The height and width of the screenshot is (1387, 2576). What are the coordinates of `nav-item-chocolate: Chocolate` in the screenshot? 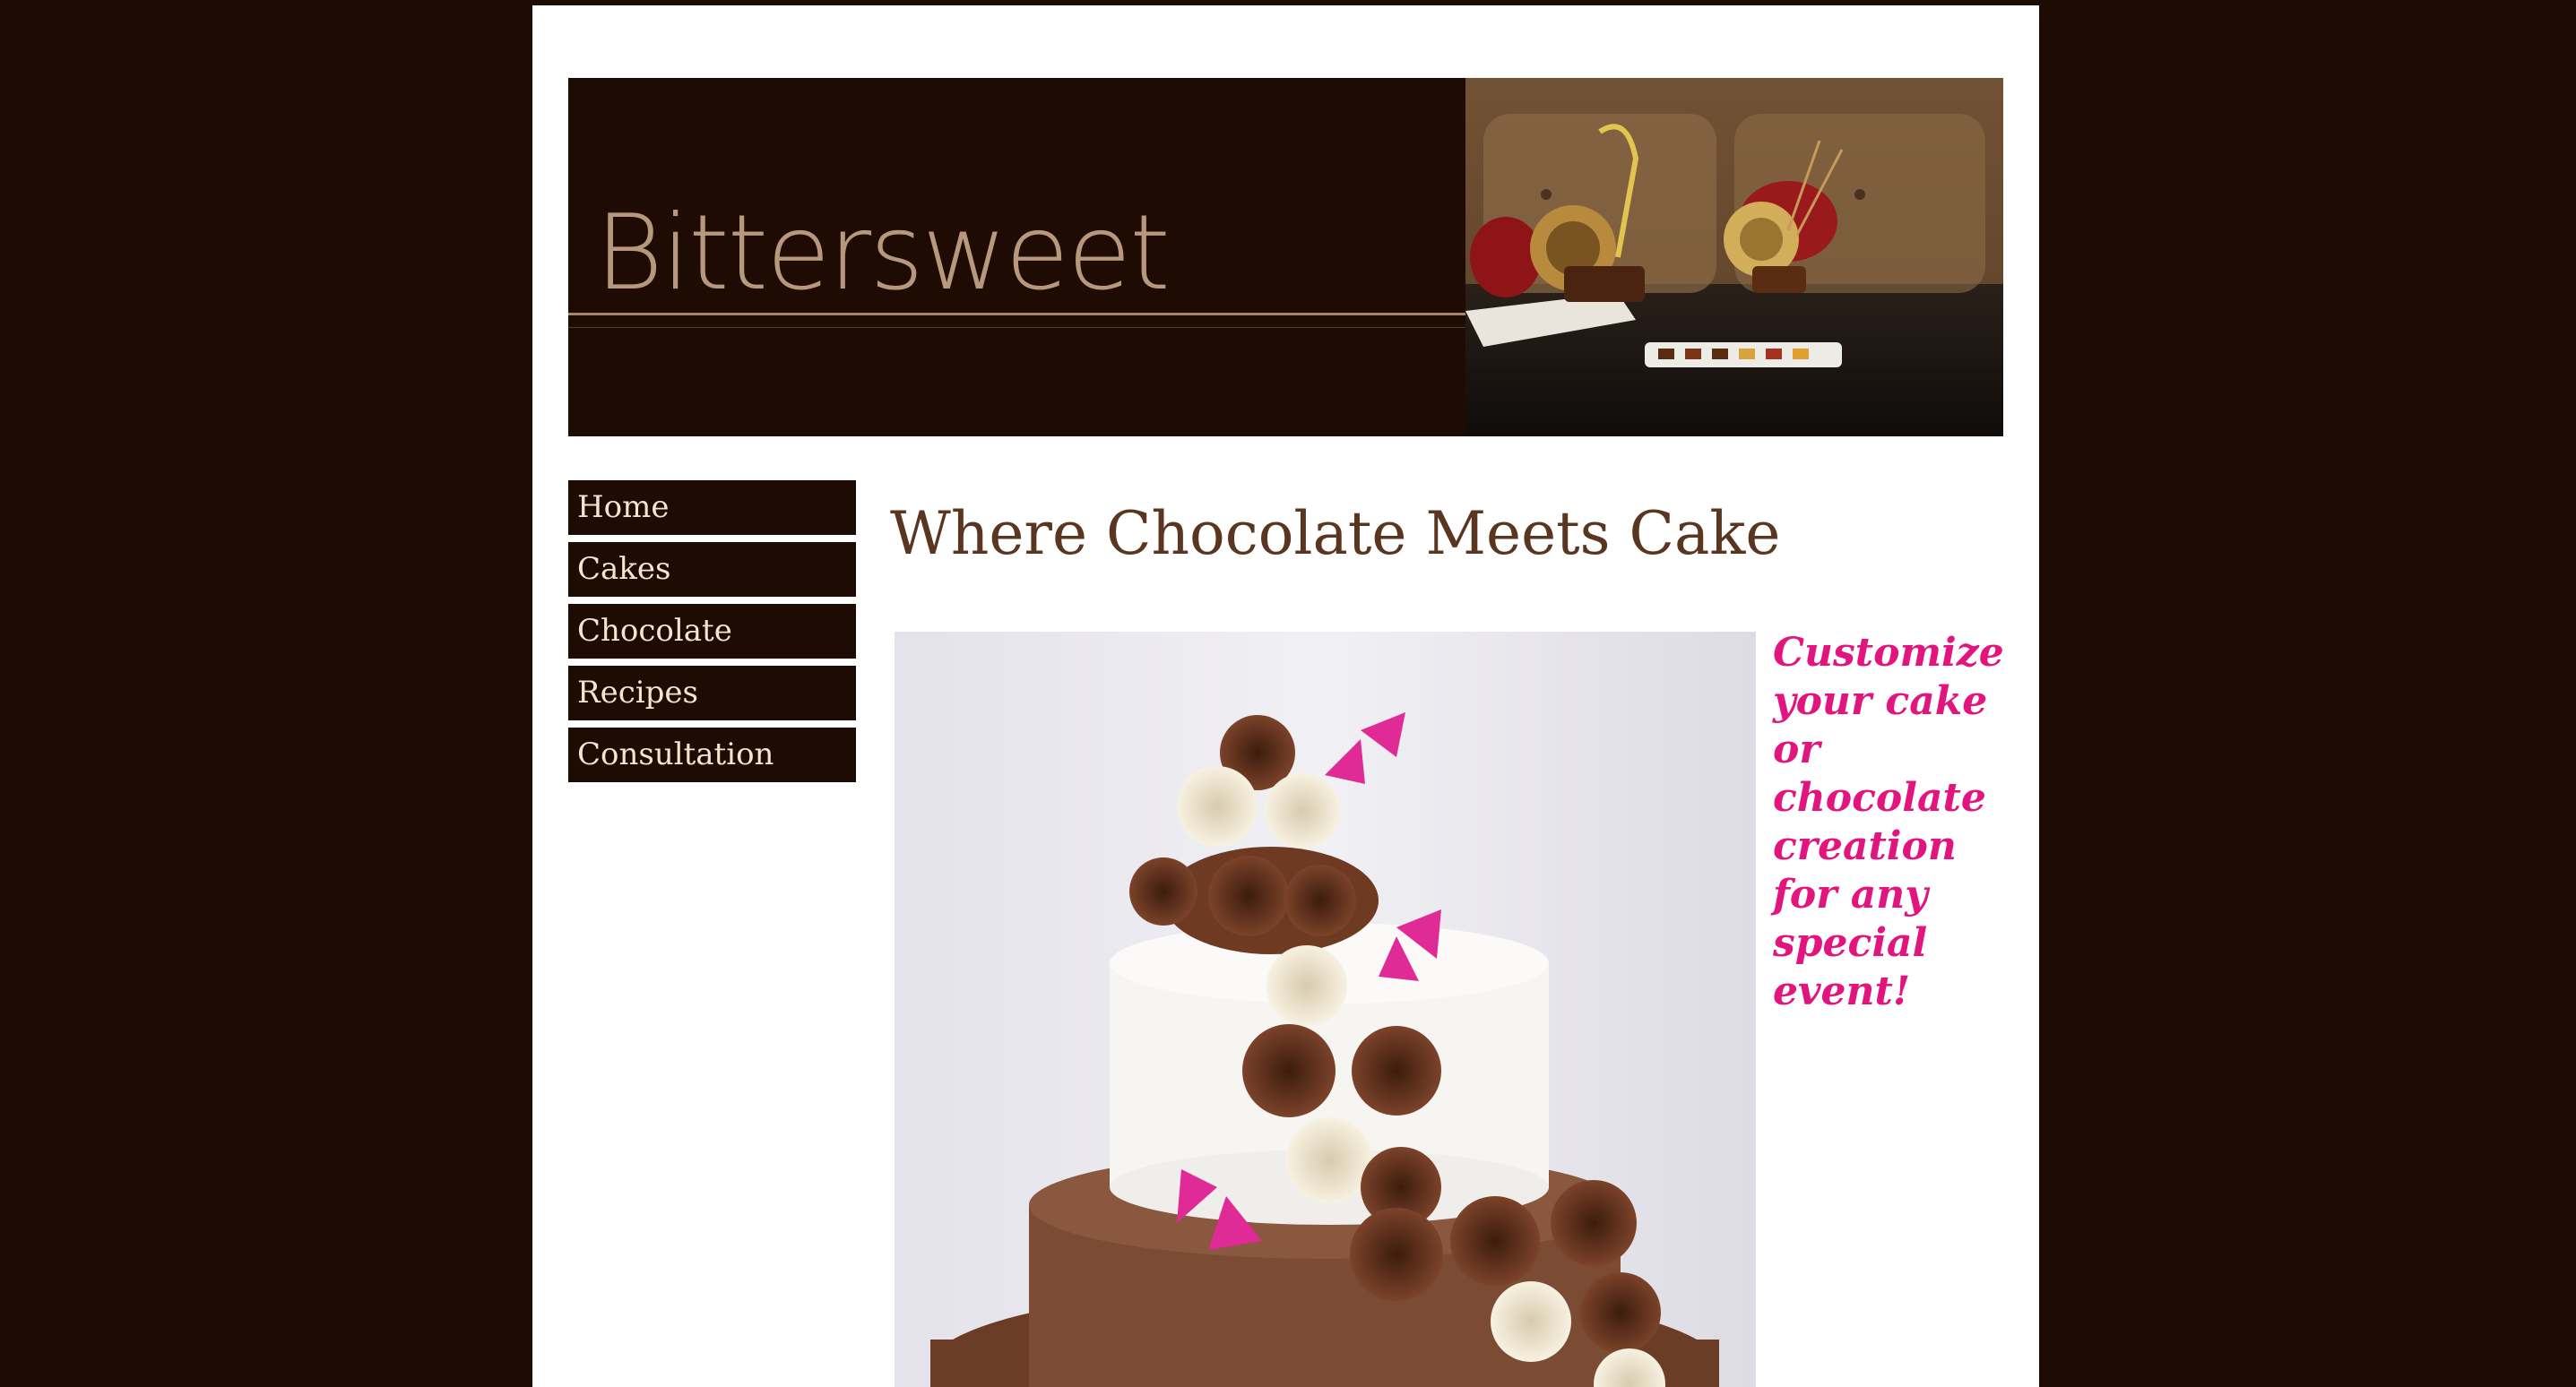 It's located at (712, 631).